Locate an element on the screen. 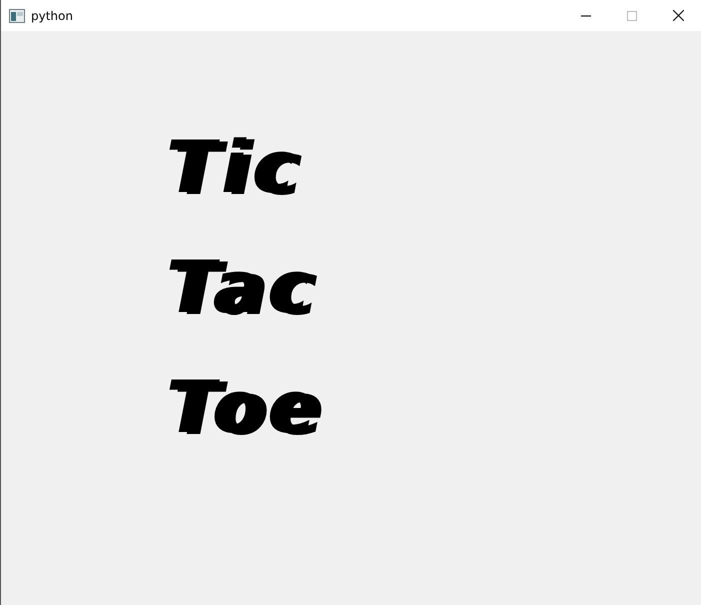 Image resolution: width=701 pixels, height=605 pixels. window-title: python is located at coordinates (52, 15).